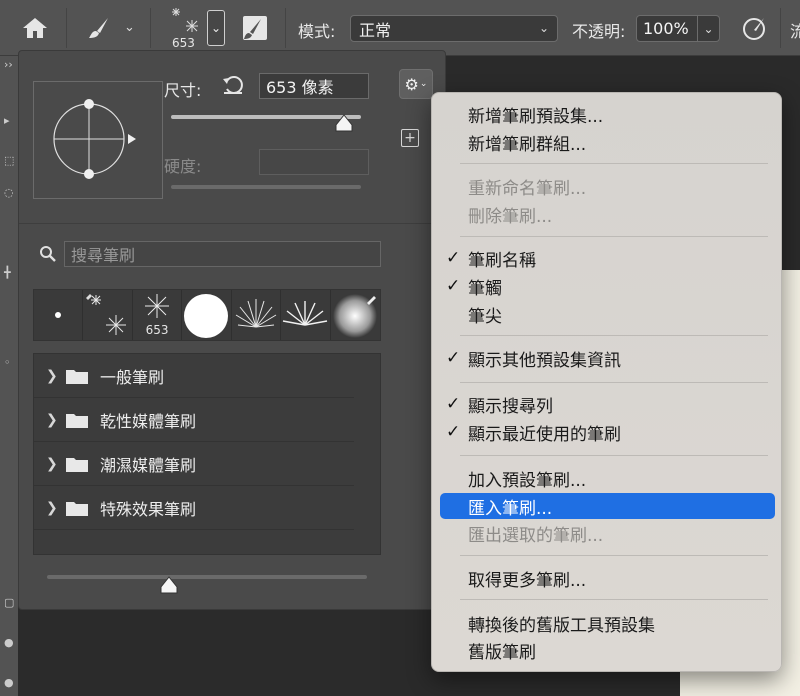 The image size is (800, 696). I want to click on home-icon, so click(35, 28).